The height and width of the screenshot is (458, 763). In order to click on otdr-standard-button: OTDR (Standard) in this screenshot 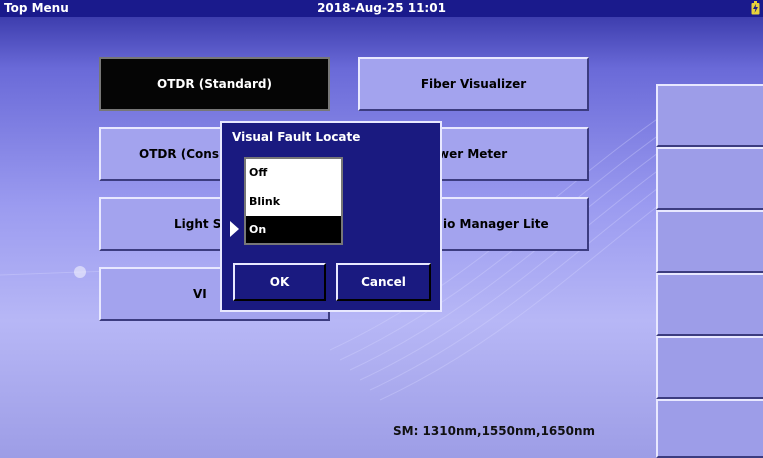, I will do `click(214, 84)`.